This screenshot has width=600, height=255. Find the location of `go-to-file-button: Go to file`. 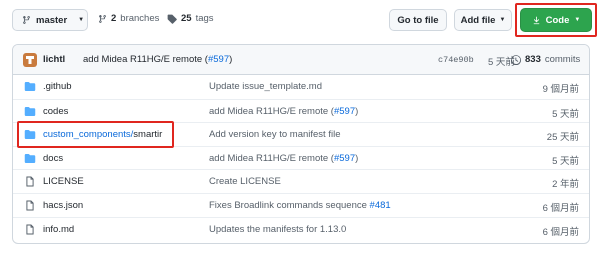

go-to-file-button: Go to file is located at coordinates (418, 20).